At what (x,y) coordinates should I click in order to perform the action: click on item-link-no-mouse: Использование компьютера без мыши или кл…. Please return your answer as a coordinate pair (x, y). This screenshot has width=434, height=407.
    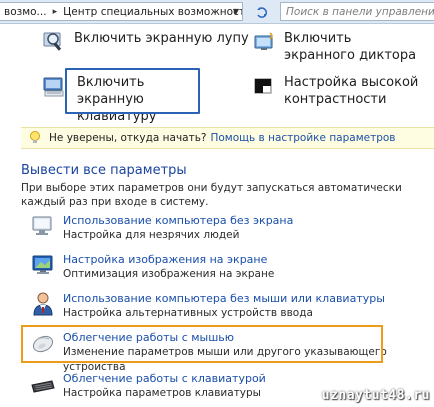
    Looking at the image, I should click on (224, 298).